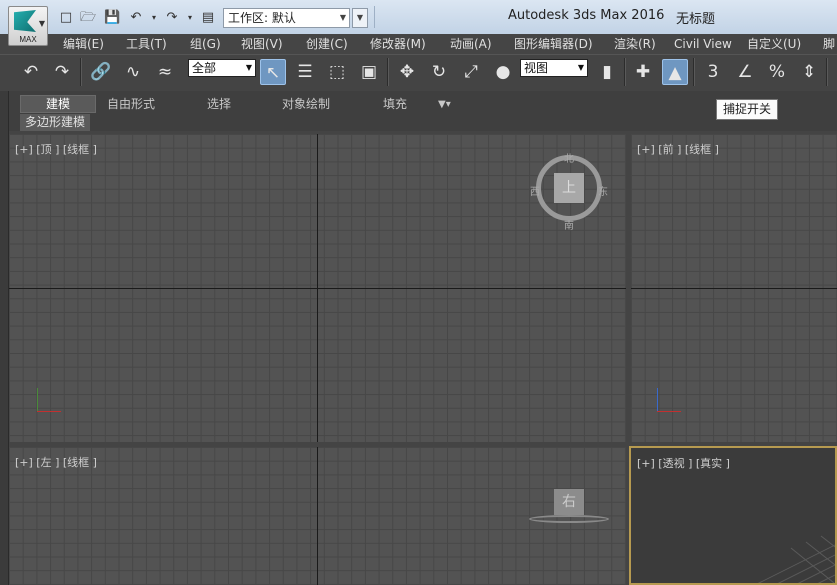  I want to click on tooltip: 捕捉开关, so click(747, 109).